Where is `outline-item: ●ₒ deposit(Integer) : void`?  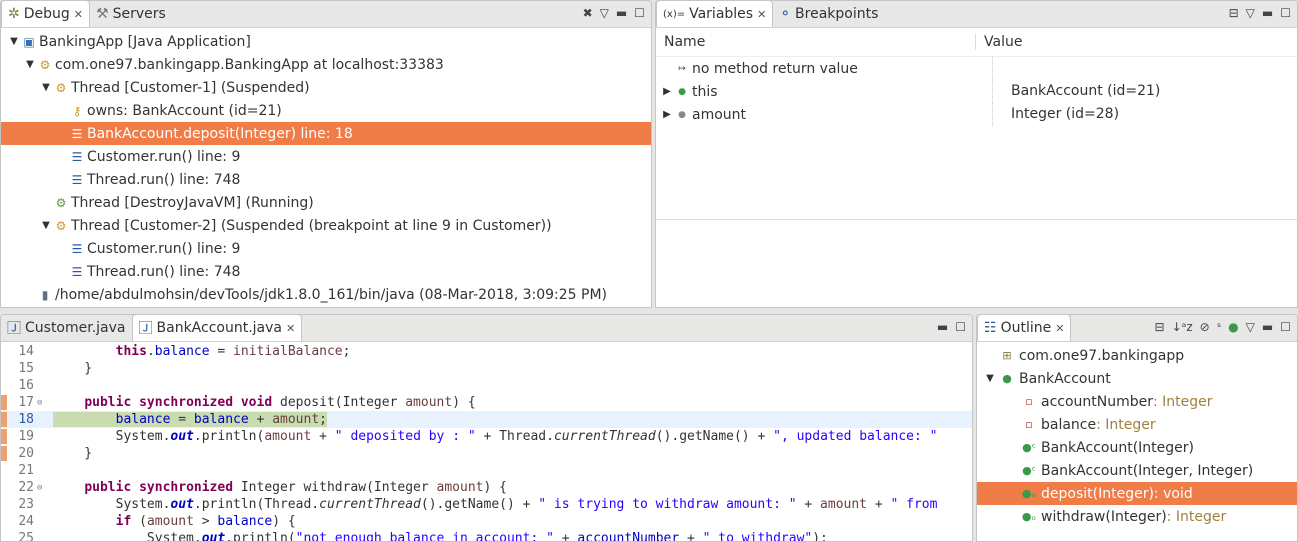
outline-item: ●ₒ deposit(Integer) : void is located at coordinates (1137, 493).